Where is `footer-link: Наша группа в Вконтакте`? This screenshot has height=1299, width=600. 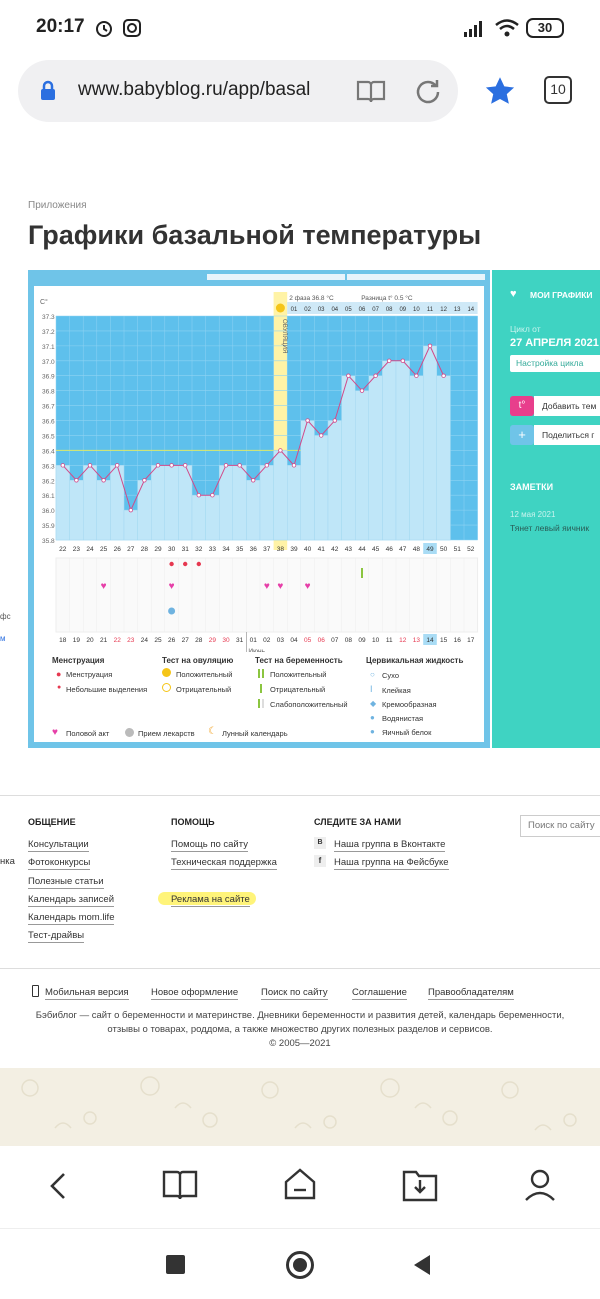 footer-link: Наша группа в Вконтакте is located at coordinates (390, 845).